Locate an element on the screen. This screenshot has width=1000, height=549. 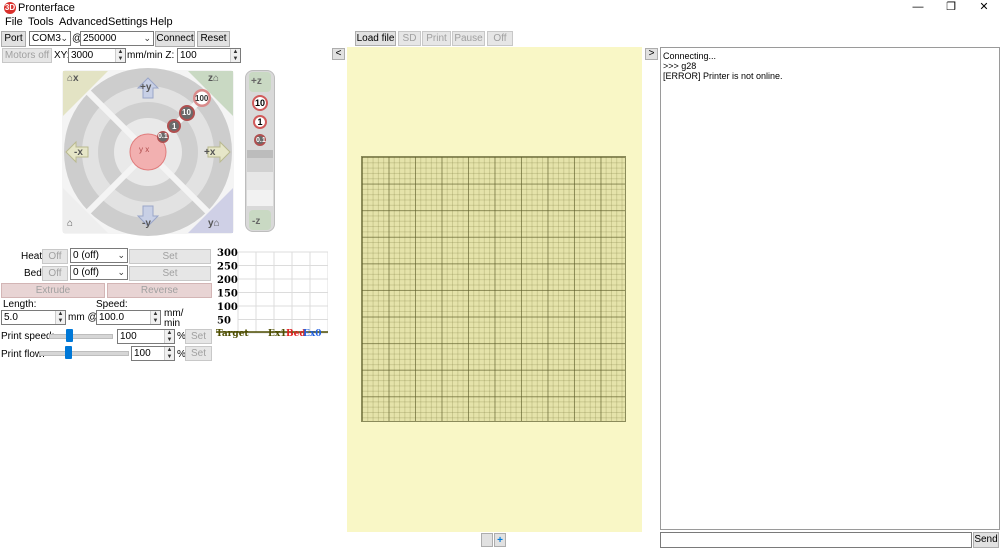
motors-off-button: Motors off is located at coordinates (27, 55).